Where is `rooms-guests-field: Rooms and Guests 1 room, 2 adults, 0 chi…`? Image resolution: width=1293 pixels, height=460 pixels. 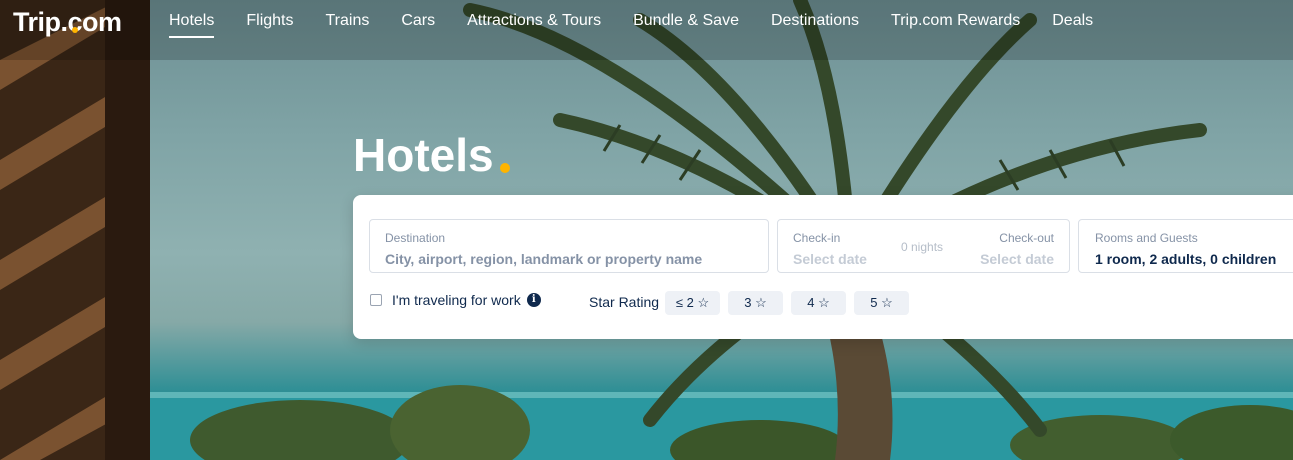
rooms-guests-field: Rooms and Guests 1 room, 2 adults, 0 chi… is located at coordinates (1185, 246).